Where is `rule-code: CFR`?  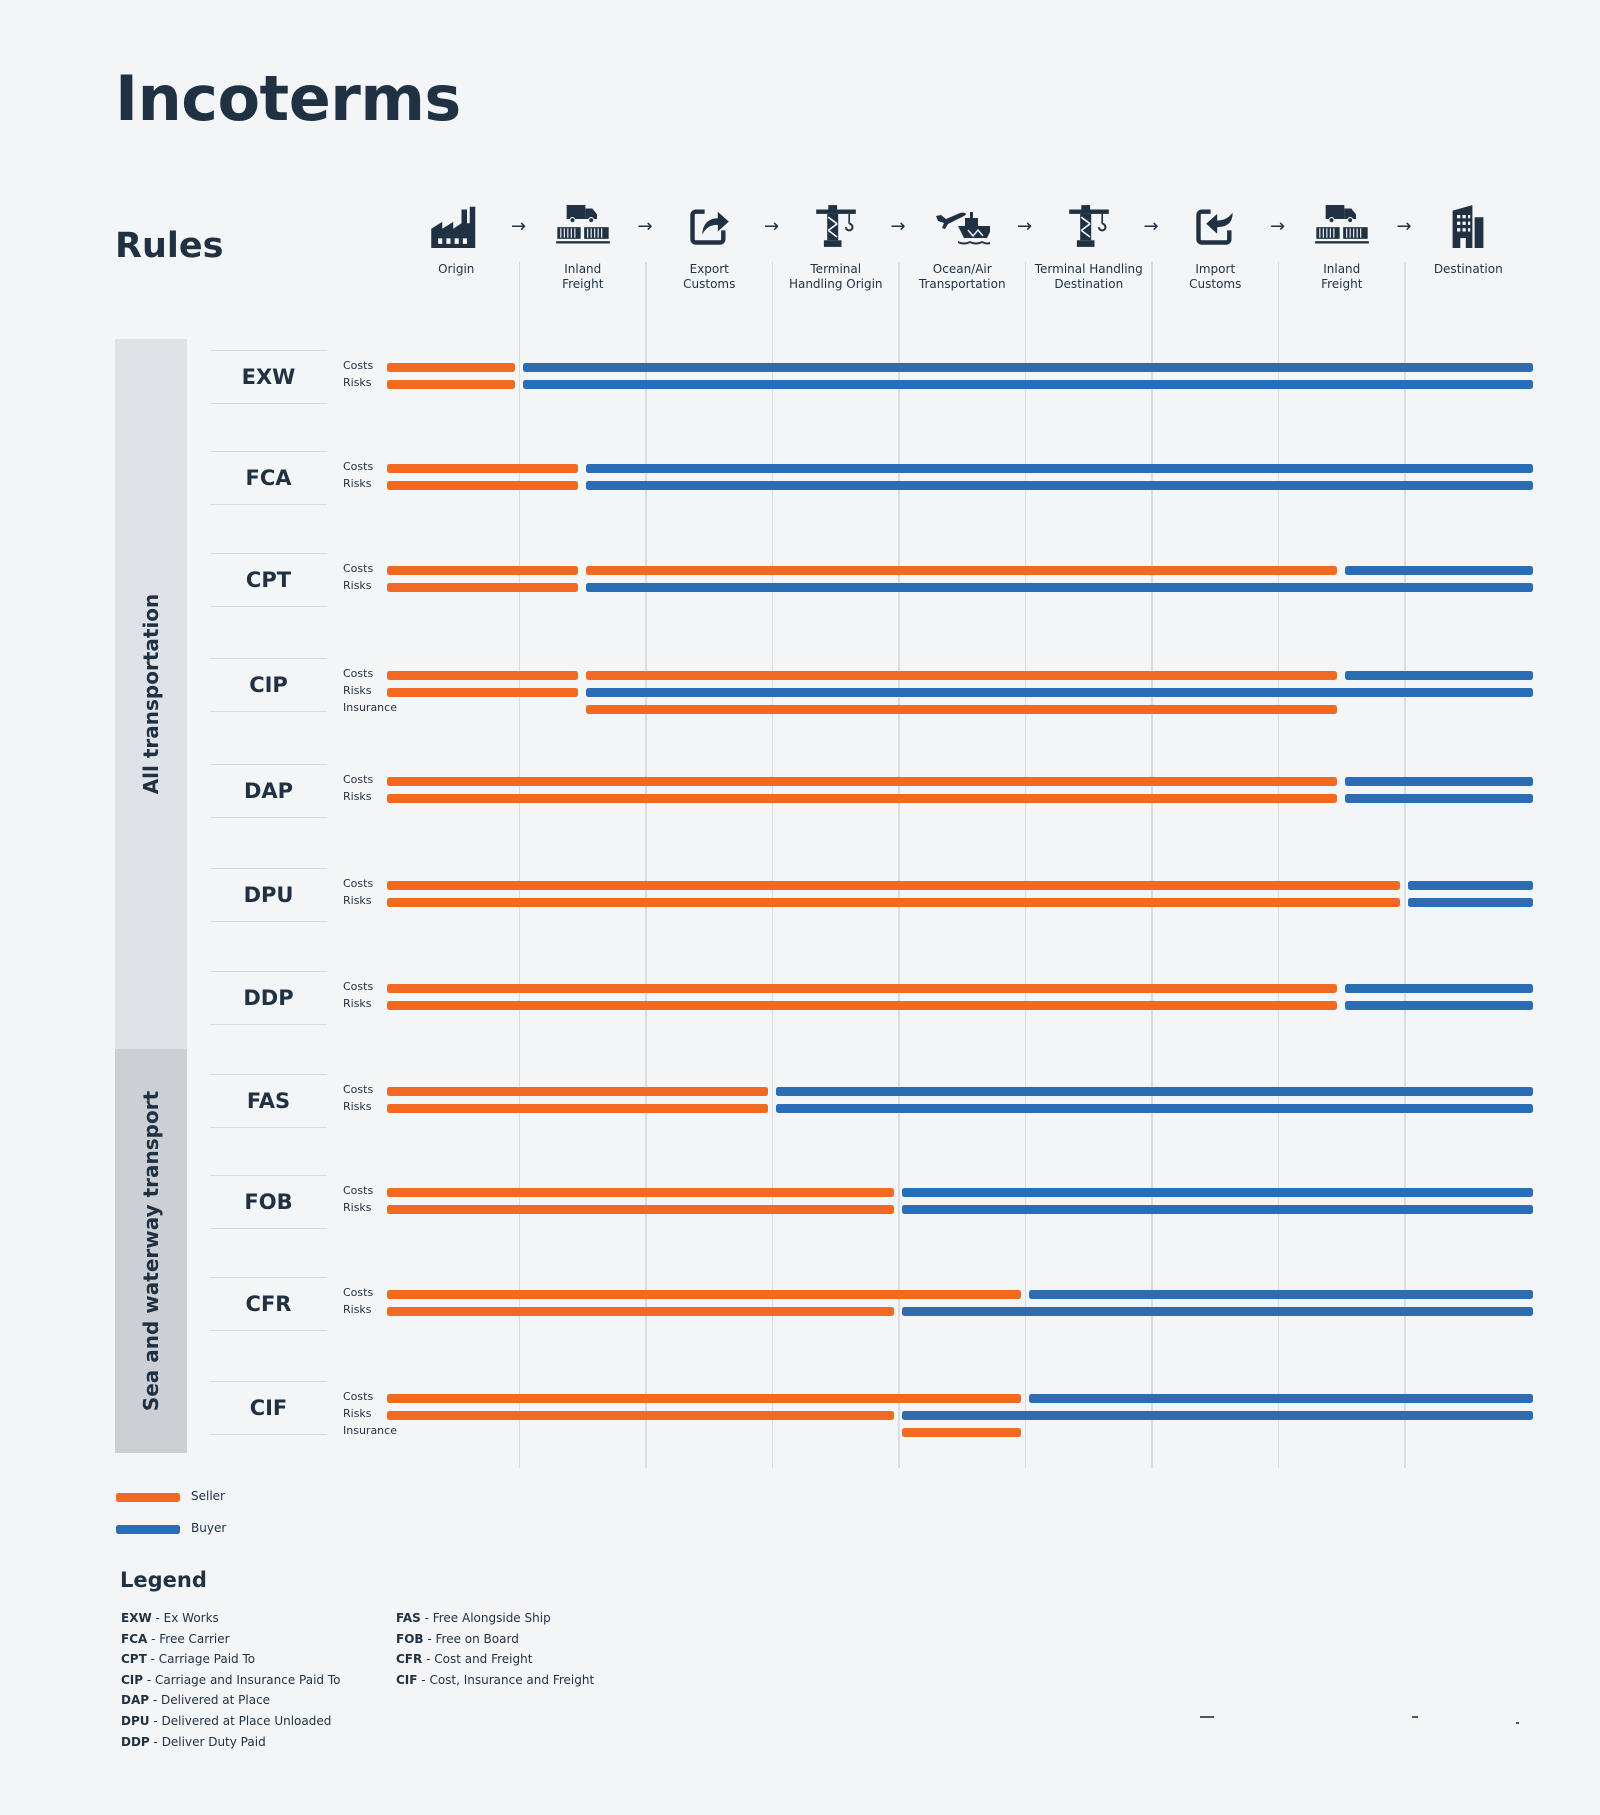 rule-code: CFR is located at coordinates (268, 1304).